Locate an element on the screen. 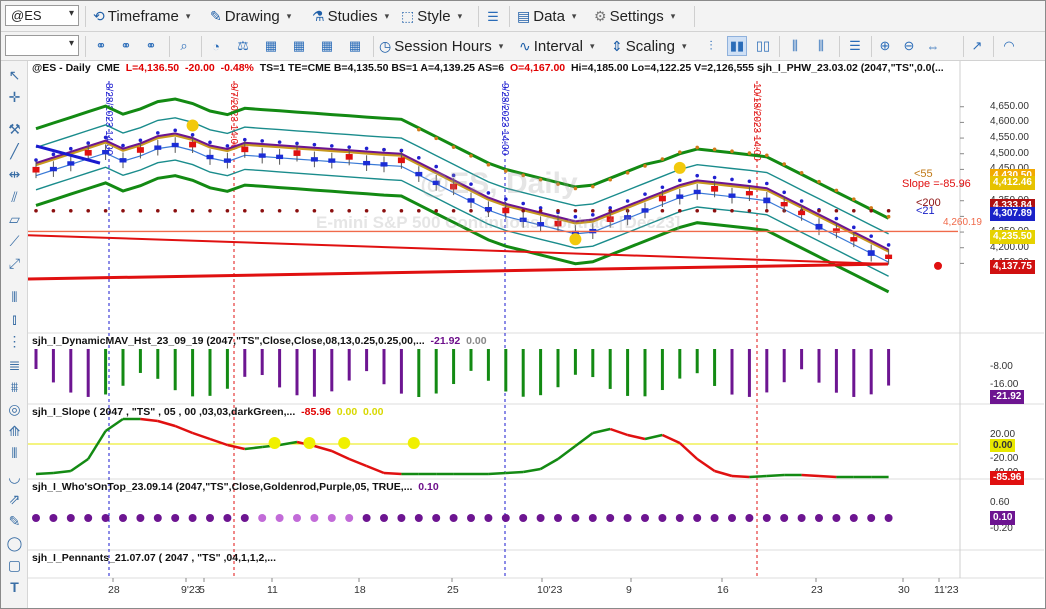 The image size is (1046, 609). pencil-icon: ✎ is located at coordinates (14, 521).